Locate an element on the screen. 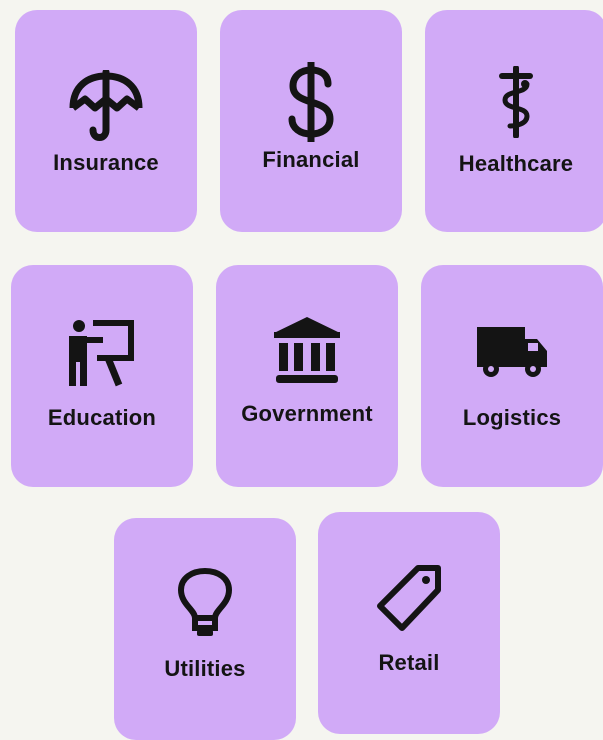  industry-label: Education is located at coordinates (102, 417).